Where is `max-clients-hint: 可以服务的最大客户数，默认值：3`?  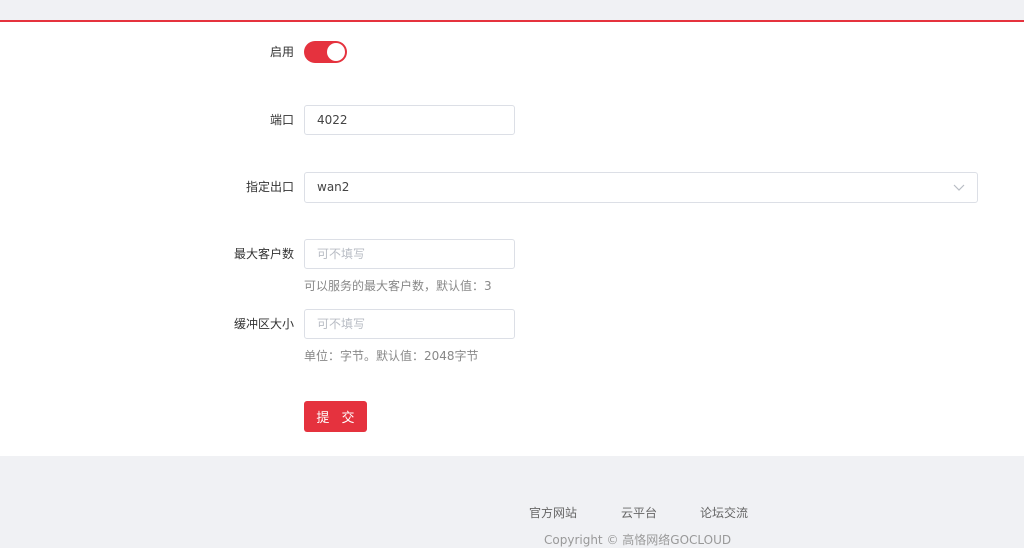
max-clients-hint: 可以服务的最大客户数，默认值：3 is located at coordinates (398, 286).